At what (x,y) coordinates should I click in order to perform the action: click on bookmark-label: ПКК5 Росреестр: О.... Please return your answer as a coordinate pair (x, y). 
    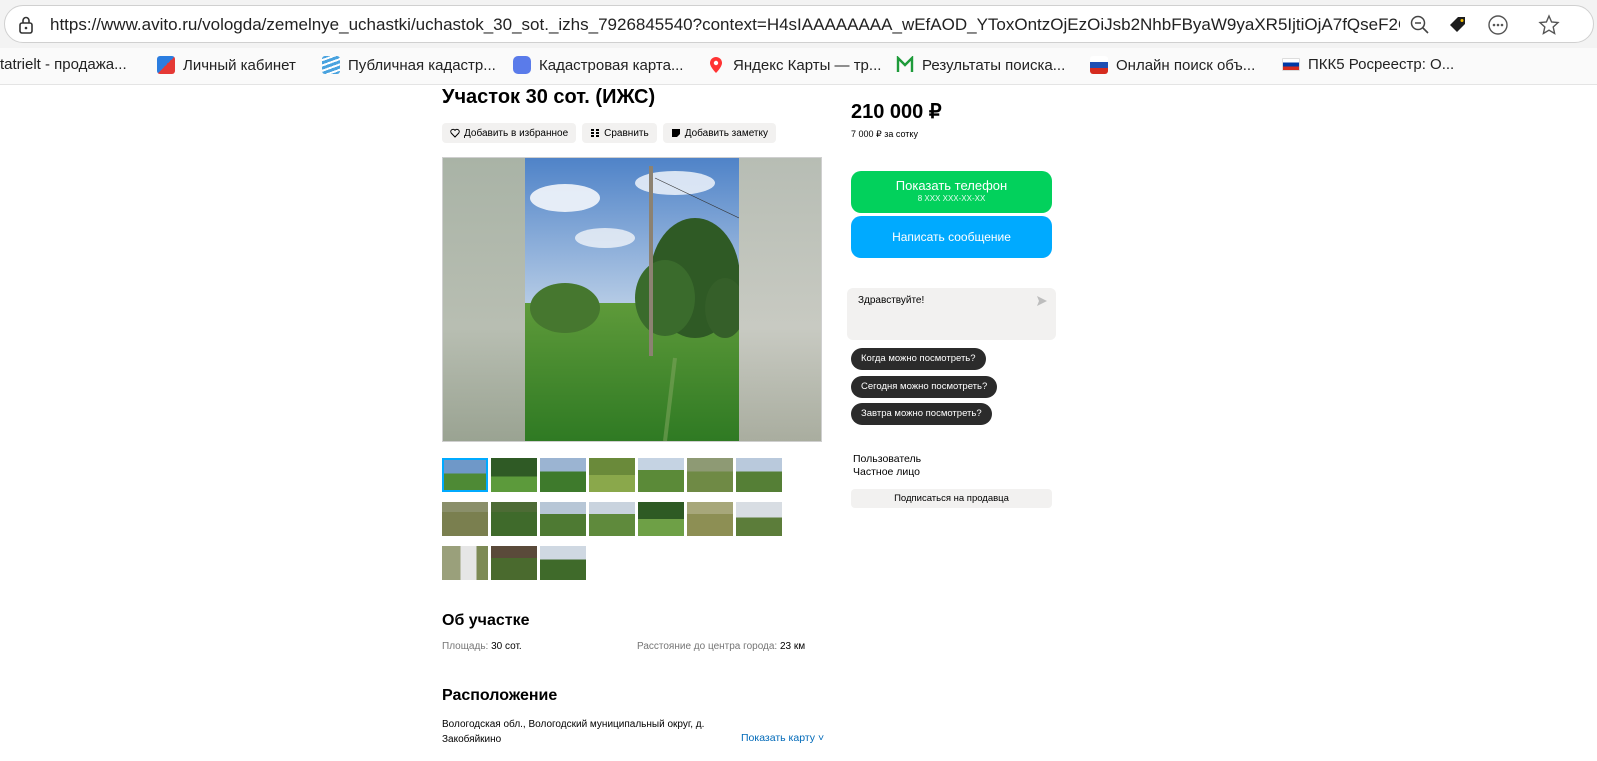
    Looking at the image, I should click on (1381, 64).